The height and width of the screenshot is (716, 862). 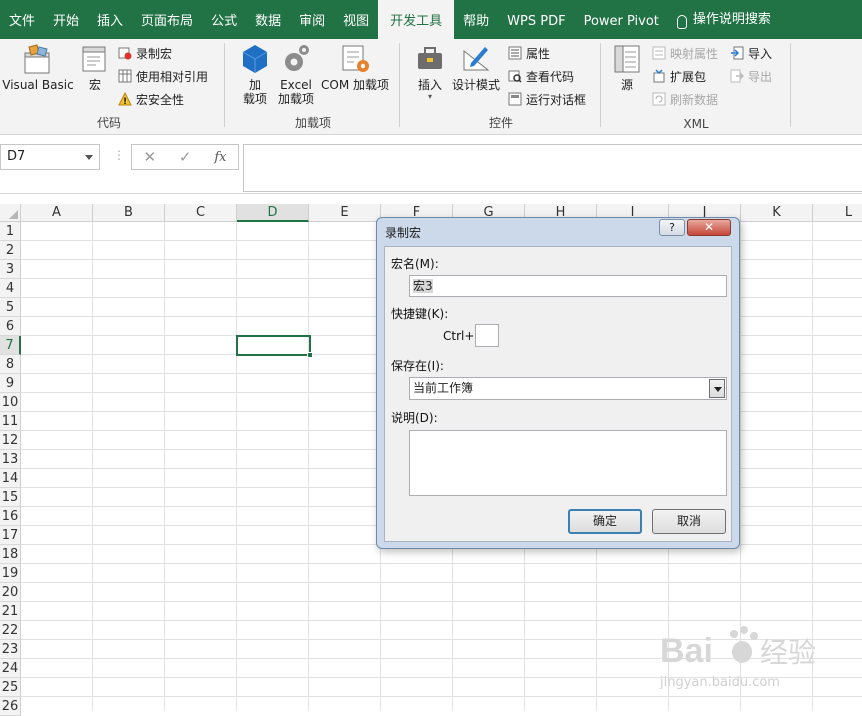 What do you see at coordinates (679, 76) in the screenshot?
I see `expansion-packs-button: 扩展包` at bounding box center [679, 76].